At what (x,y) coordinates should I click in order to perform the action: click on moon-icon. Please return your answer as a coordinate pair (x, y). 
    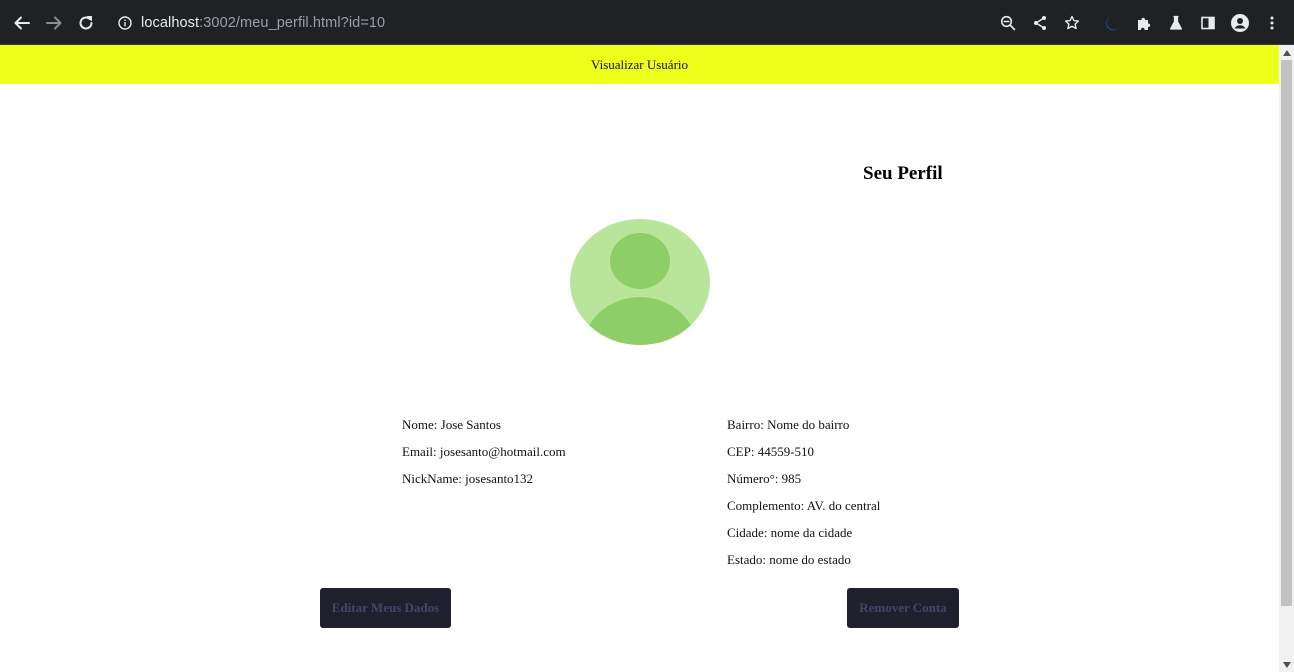
    Looking at the image, I should click on (1112, 23).